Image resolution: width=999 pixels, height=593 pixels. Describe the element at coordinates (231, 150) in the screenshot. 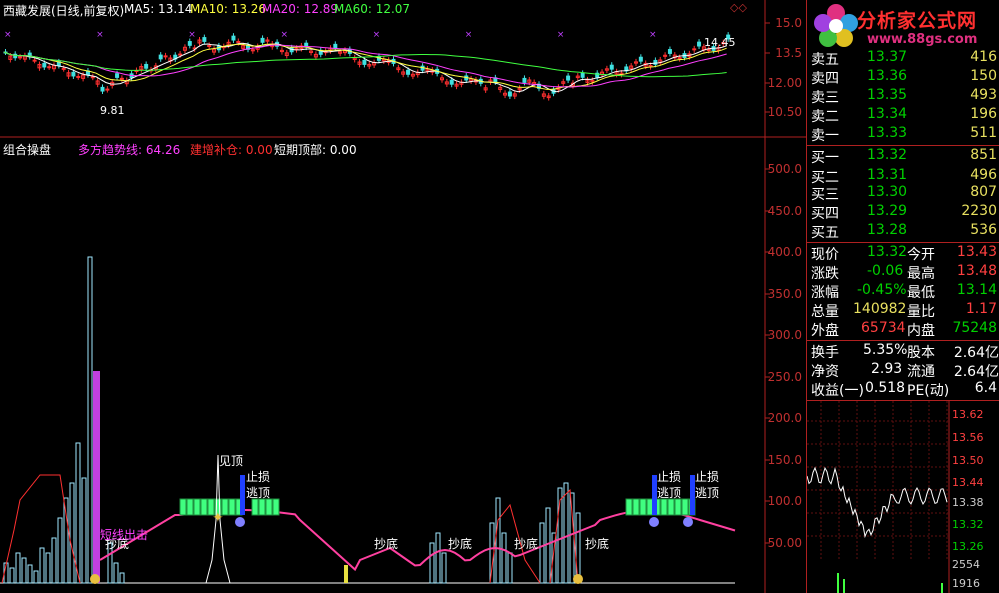

I see `indicator-add: 建增补仓: 0.00` at that location.